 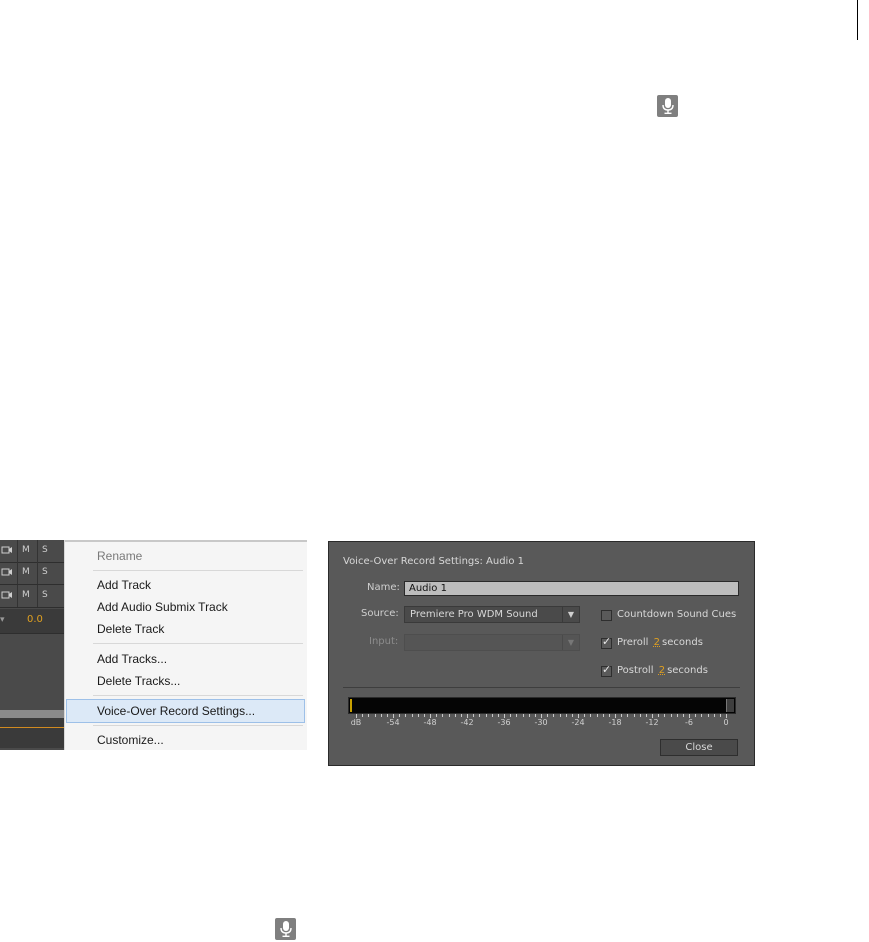 What do you see at coordinates (2, 620) in the screenshot?
I see `collapse-arrow-icon: ▾` at bounding box center [2, 620].